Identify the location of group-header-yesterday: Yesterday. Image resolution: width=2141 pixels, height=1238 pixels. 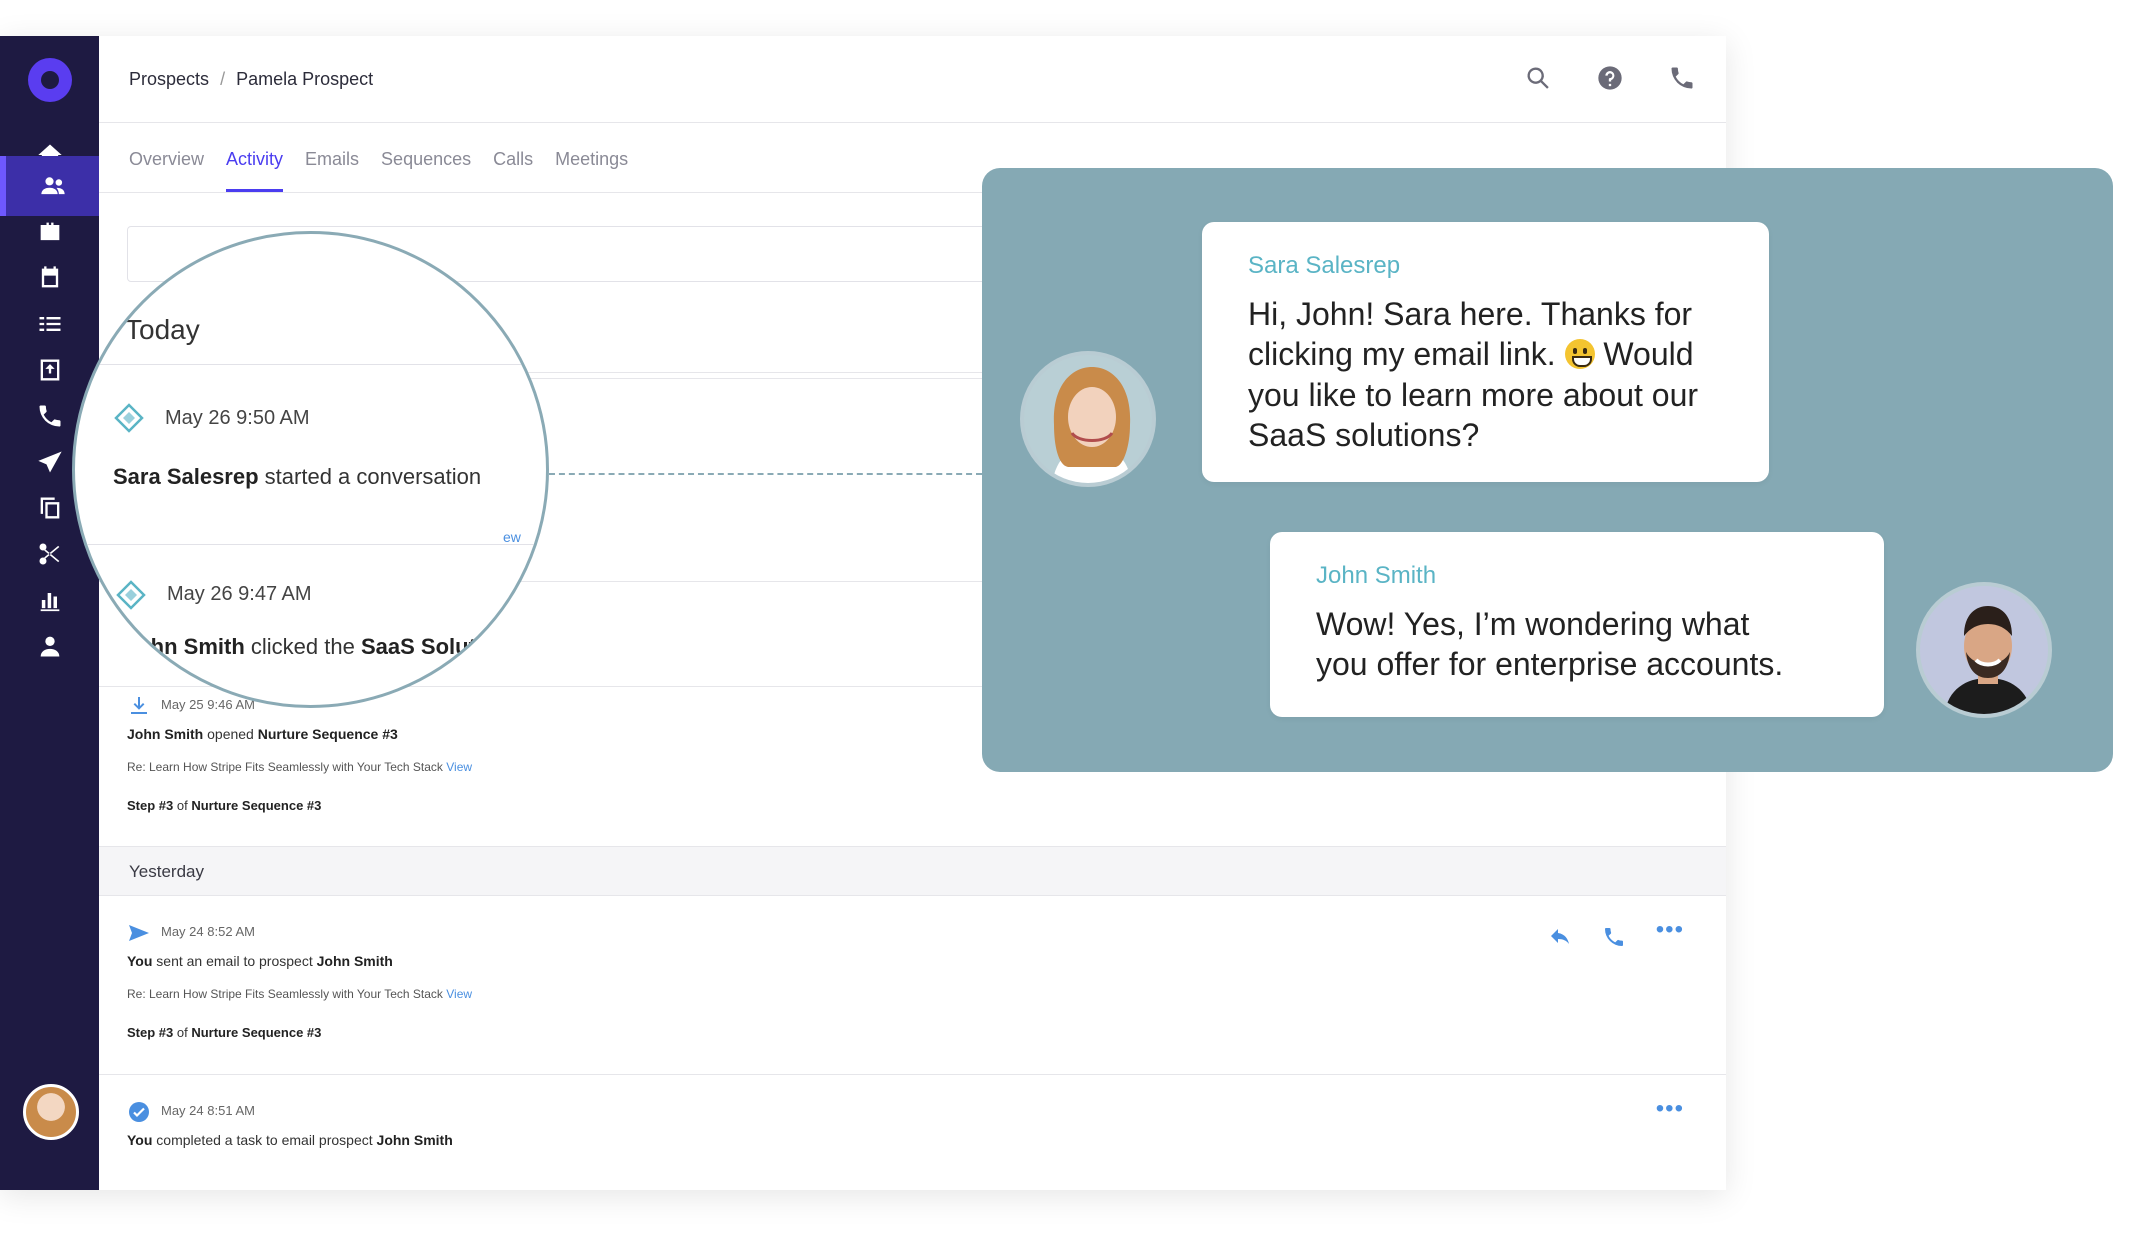
(912, 871).